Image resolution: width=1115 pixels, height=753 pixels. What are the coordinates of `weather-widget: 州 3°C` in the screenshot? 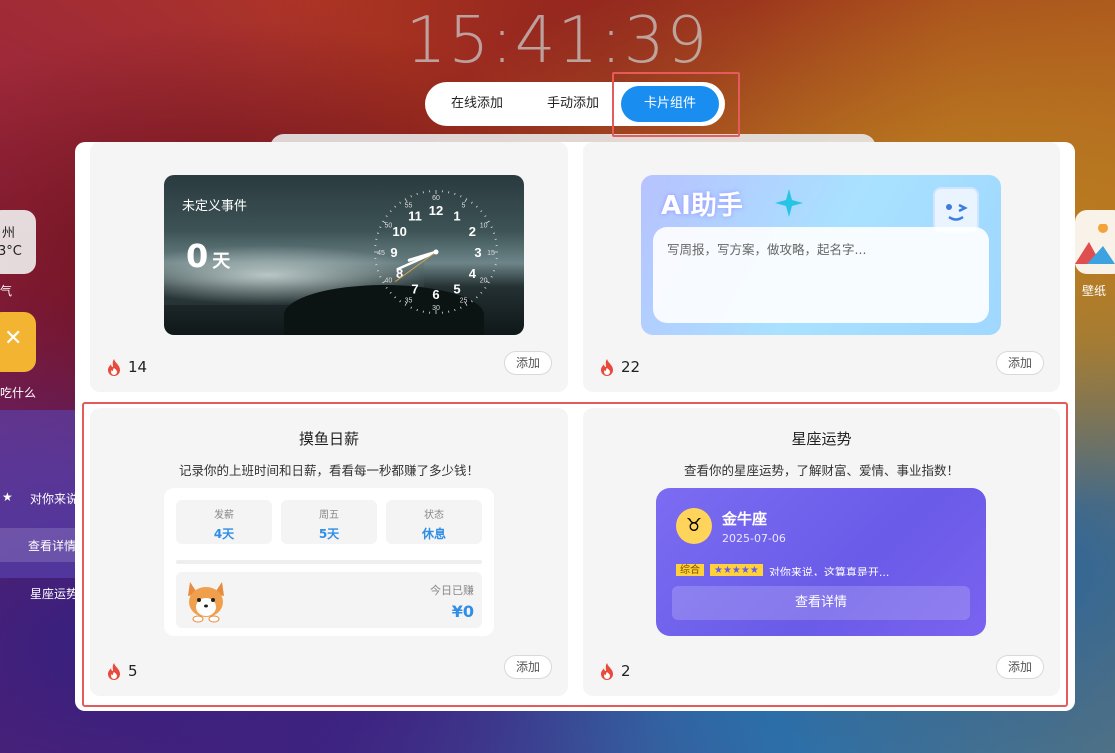 It's located at (18, 242).